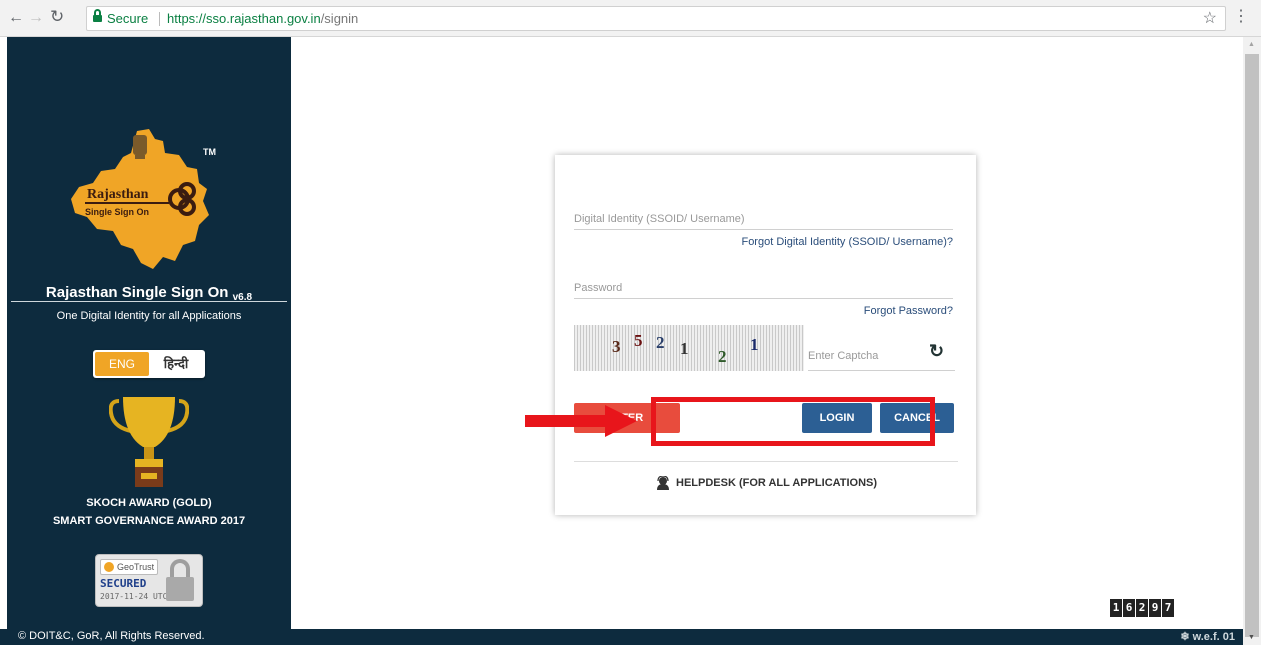 This screenshot has width=1261, height=645. Describe the element at coordinates (1155, 608) in the screenshot. I see `counter-digit: 9` at that location.